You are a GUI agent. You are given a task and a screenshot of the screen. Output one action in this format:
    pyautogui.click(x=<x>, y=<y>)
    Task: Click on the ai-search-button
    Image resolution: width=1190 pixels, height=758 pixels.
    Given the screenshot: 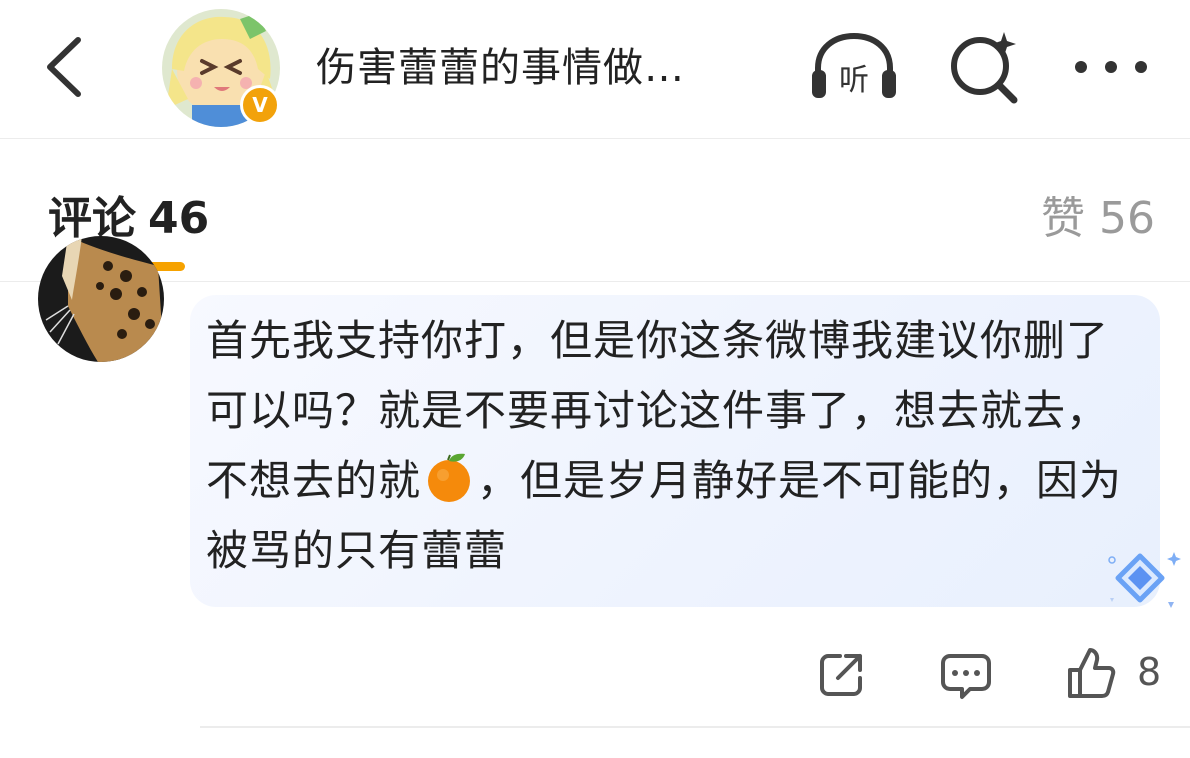 What is the action you would take?
    pyautogui.click(x=985, y=67)
    